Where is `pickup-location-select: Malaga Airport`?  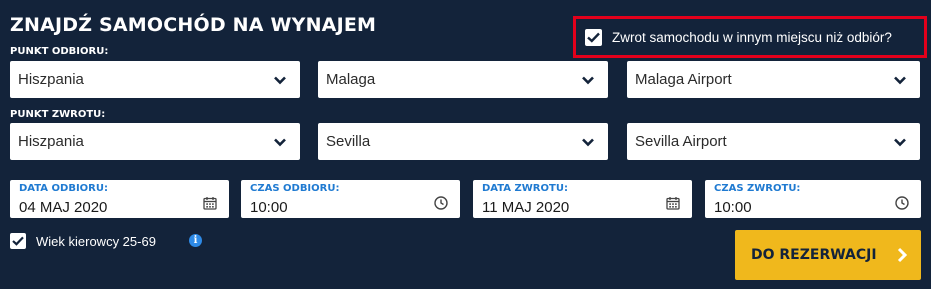
pickup-location-select: Malaga Airport is located at coordinates (773, 79).